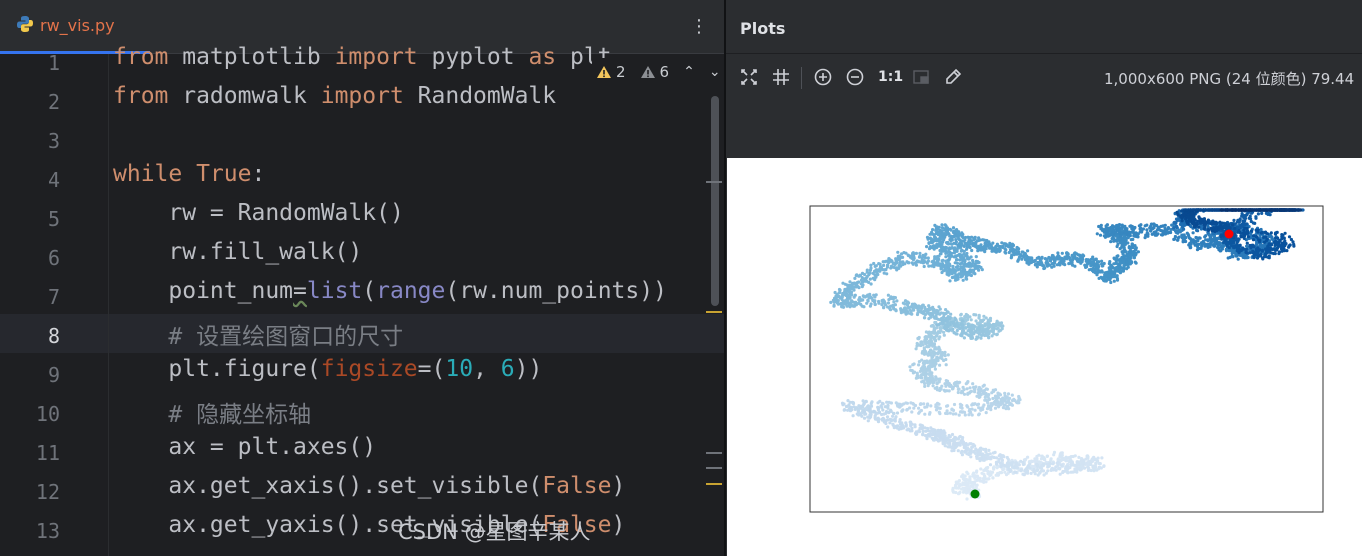 This screenshot has width=1362, height=556. What do you see at coordinates (715, 201) in the screenshot?
I see `editor-scrollbar-thumb` at bounding box center [715, 201].